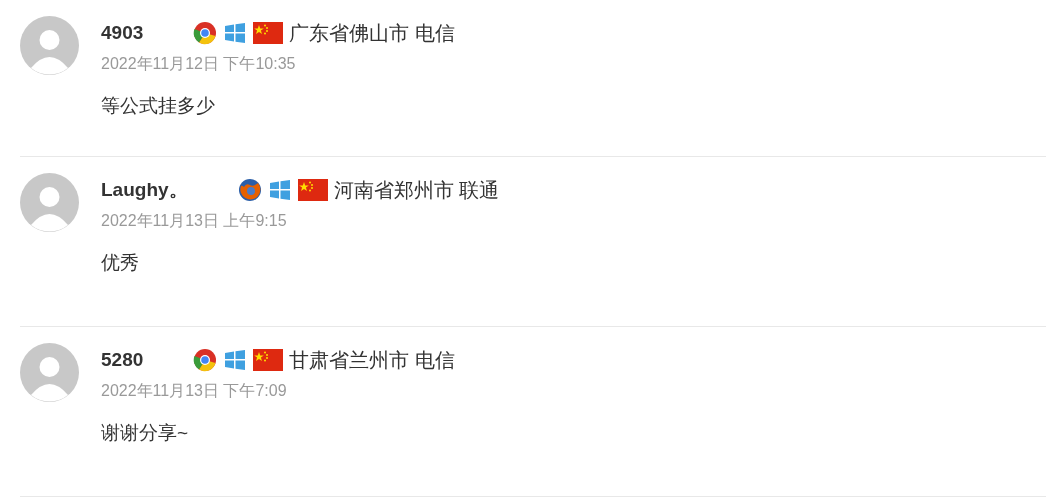 The width and height of the screenshot is (1046, 499). I want to click on comment-location: 河南省郑州市 联通, so click(416, 190).